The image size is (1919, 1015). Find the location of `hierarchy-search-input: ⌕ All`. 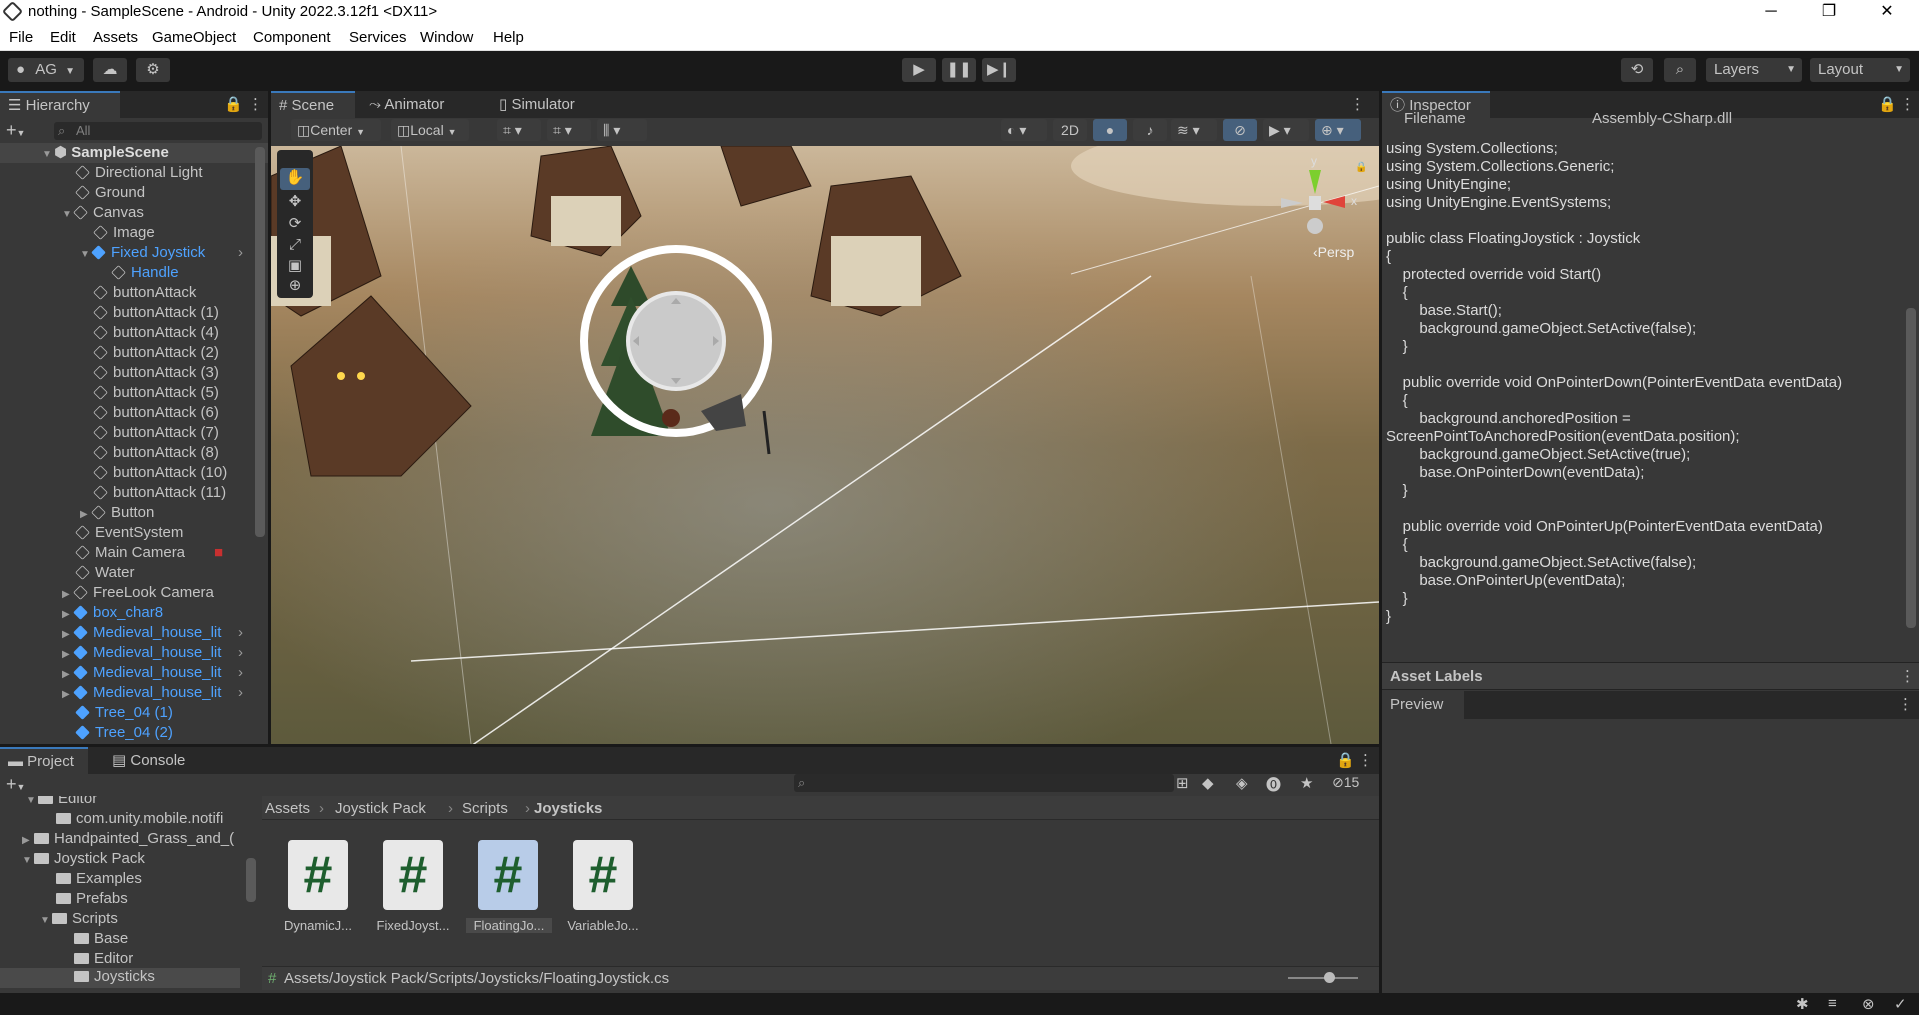

hierarchy-search-input: ⌕ All is located at coordinates (158, 131).